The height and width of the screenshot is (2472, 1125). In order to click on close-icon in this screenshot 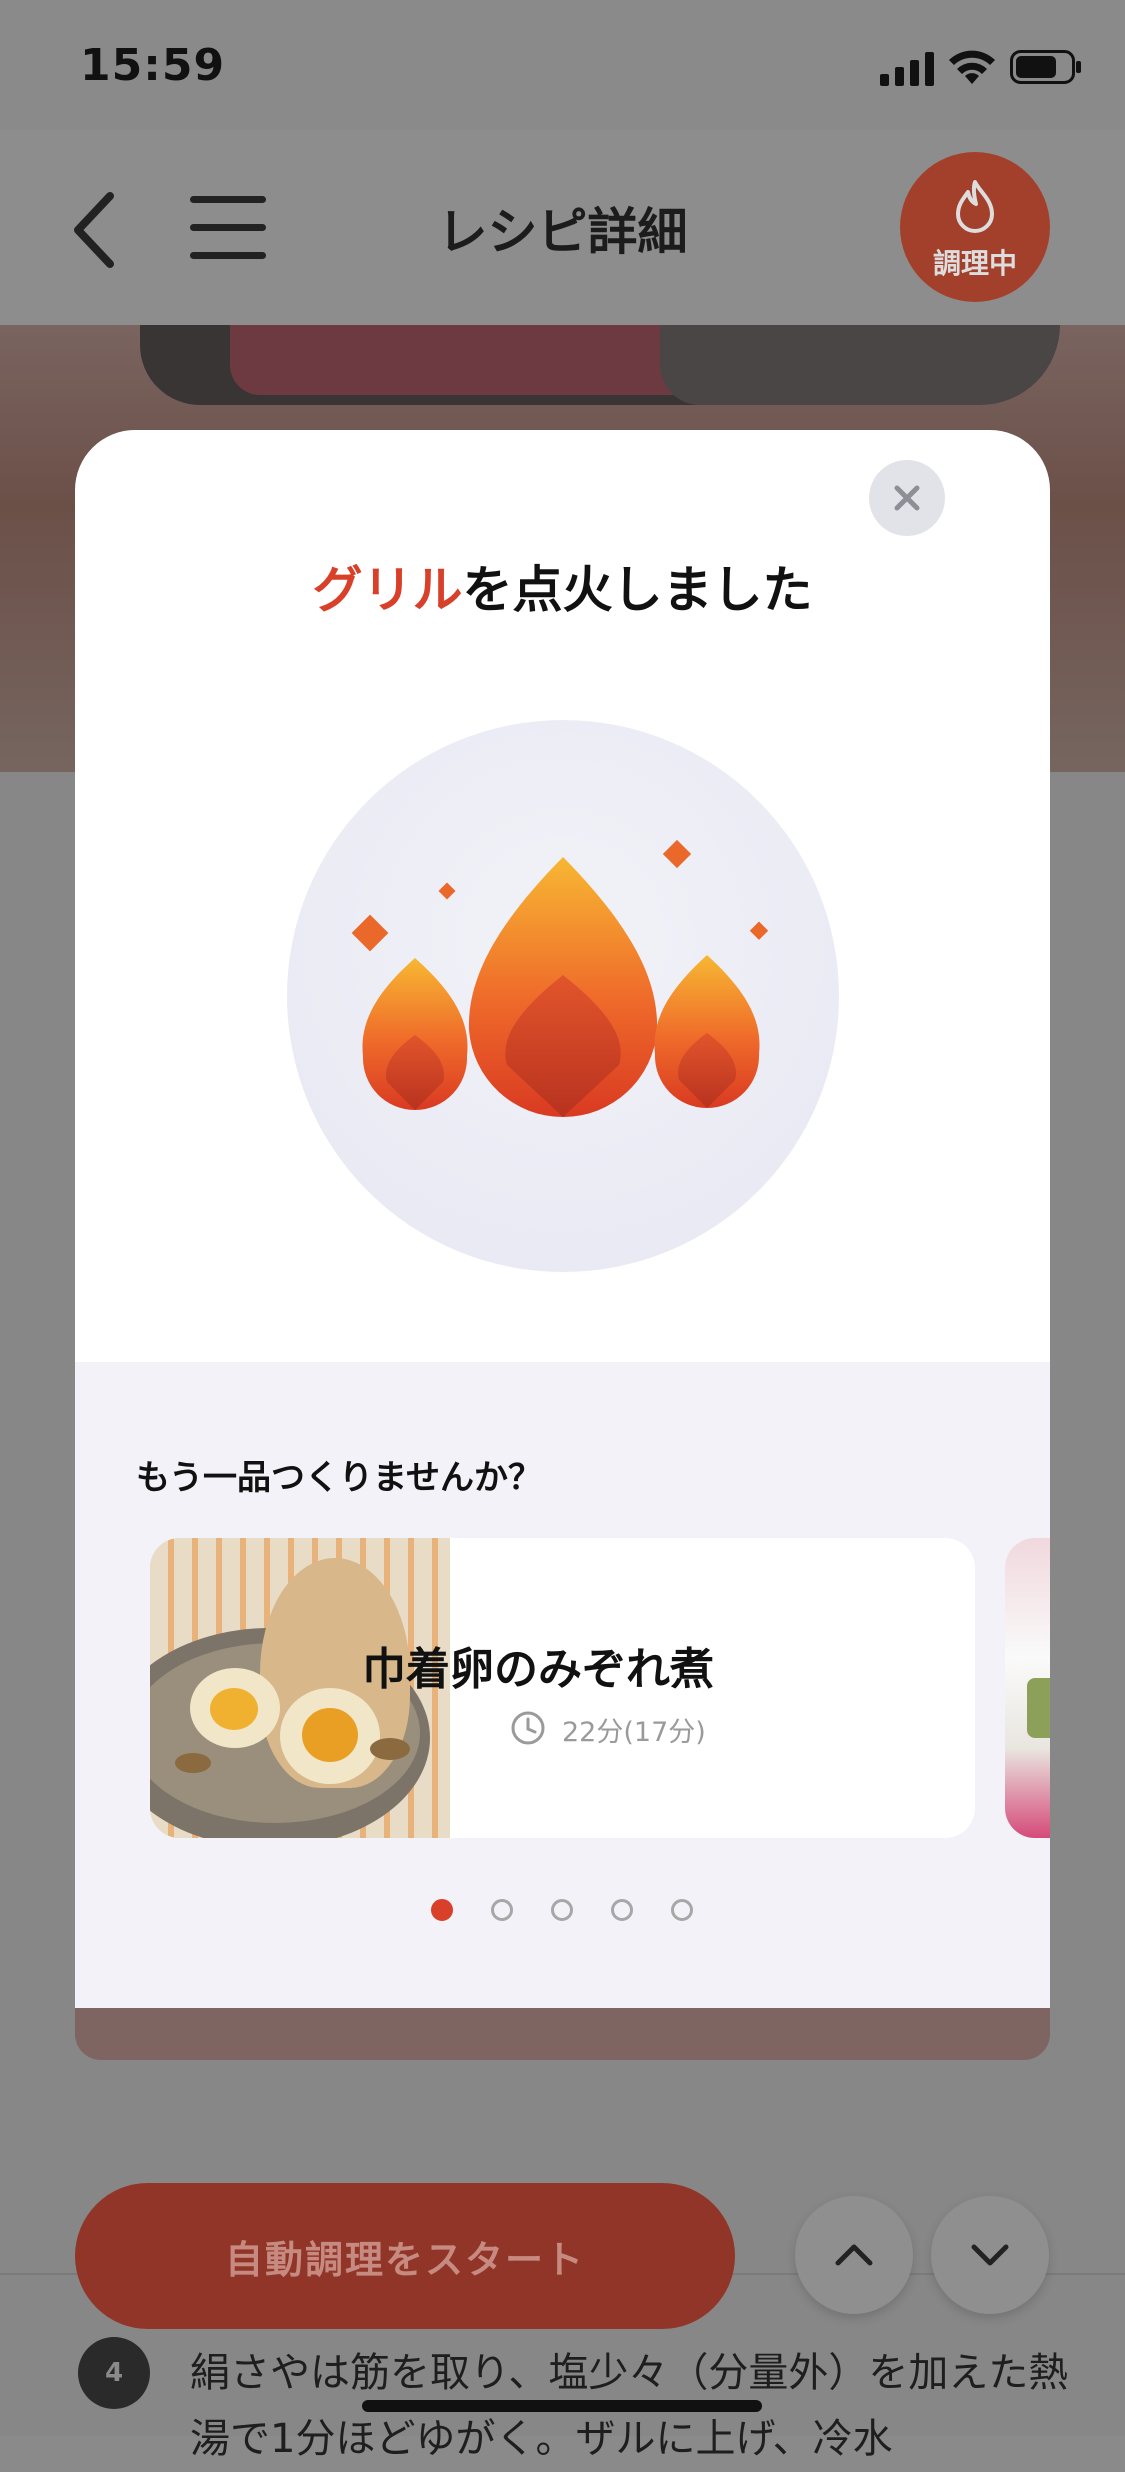, I will do `click(907, 498)`.